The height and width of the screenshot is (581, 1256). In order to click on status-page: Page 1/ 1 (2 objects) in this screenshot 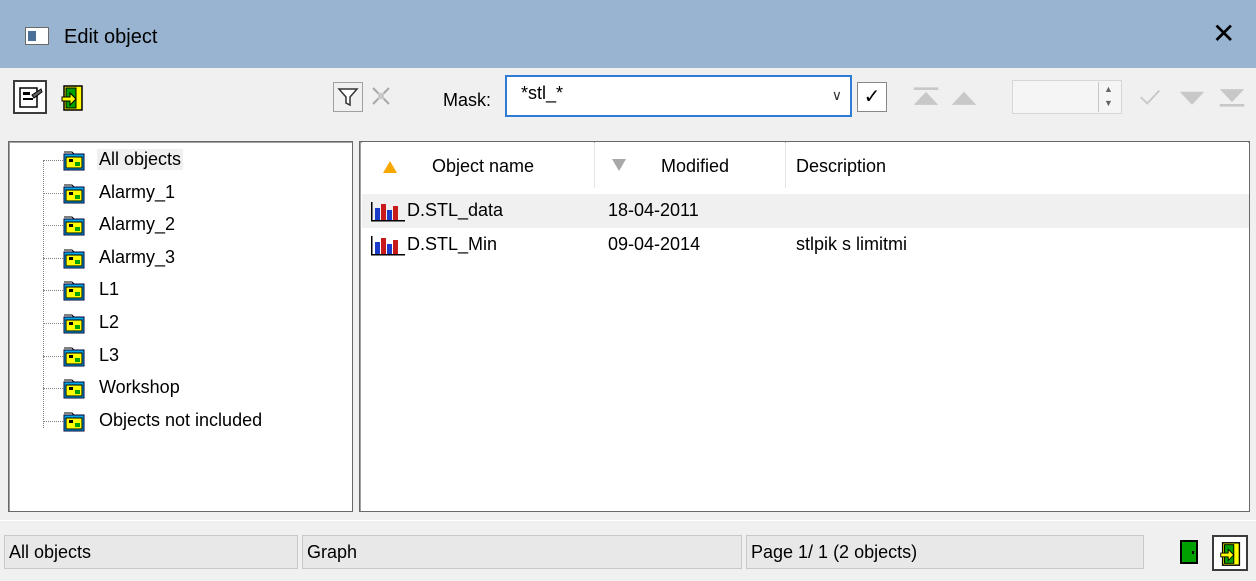, I will do `click(945, 552)`.